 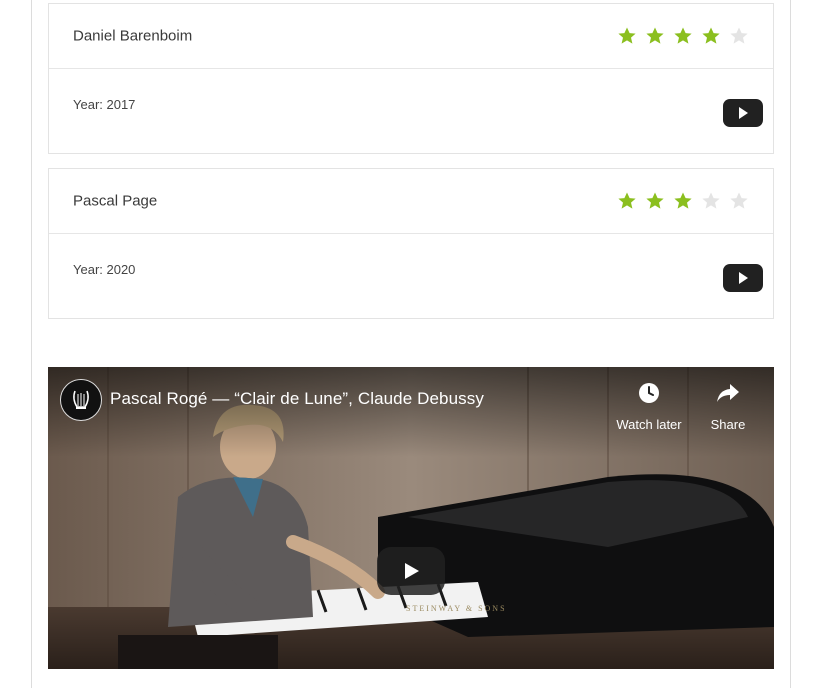 I want to click on piano-brand: STEINWAY & SONS, so click(x=456, y=608).